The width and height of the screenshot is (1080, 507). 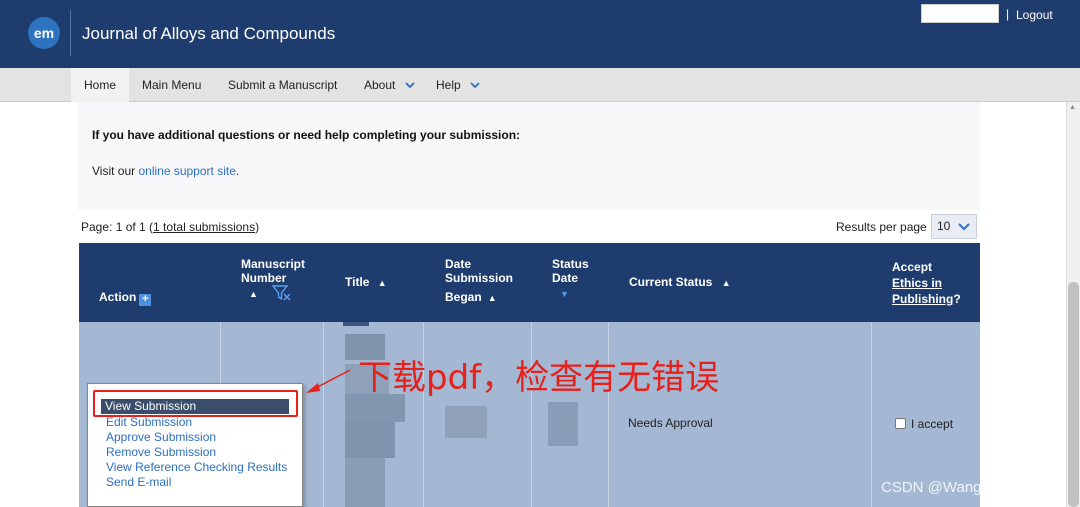 I want to click on page-count-suffix: ), so click(x=257, y=227).